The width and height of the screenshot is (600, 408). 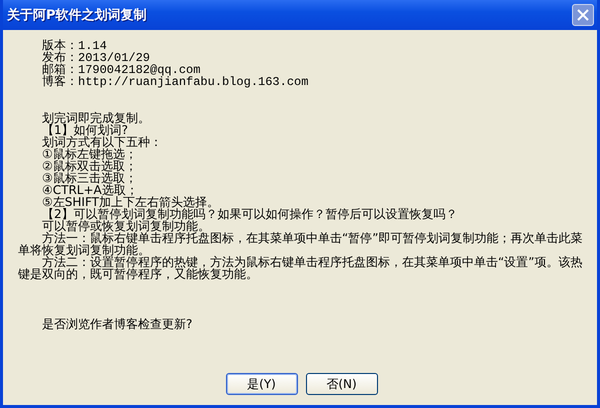 I want to click on question-text: 是否浏览作者博客检查更新?, so click(x=117, y=324).